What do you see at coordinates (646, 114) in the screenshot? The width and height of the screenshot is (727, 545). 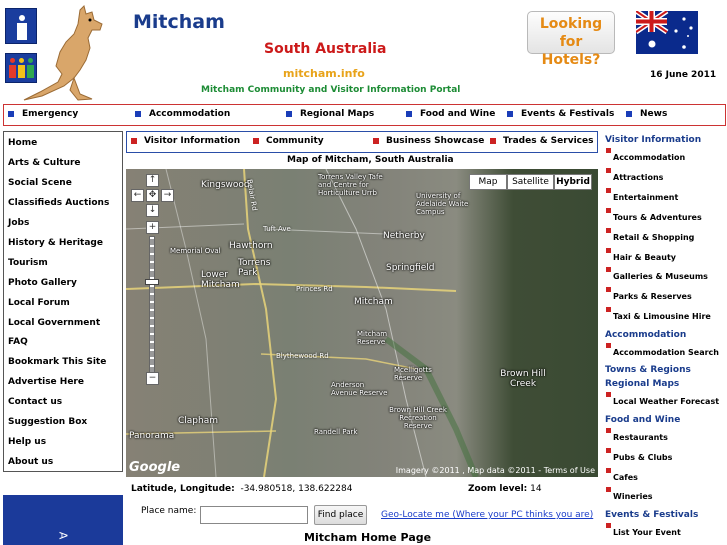 I see `nav-news: News` at bounding box center [646, 114].